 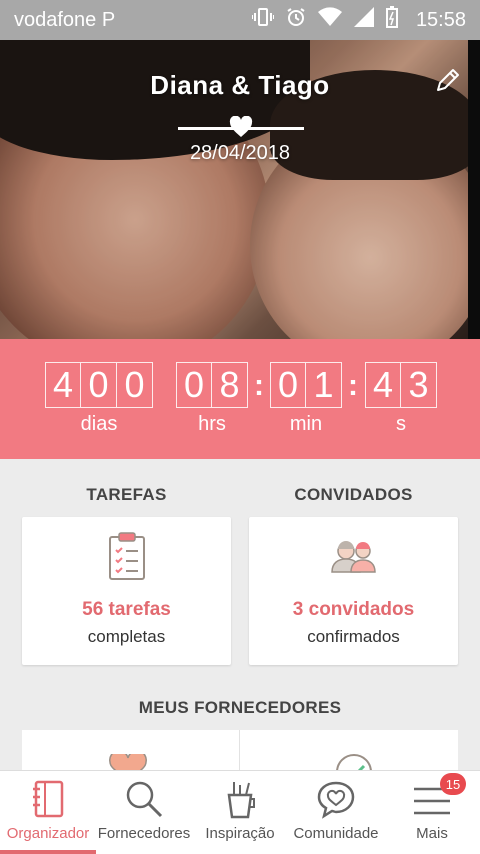 What do you see at coordinates (432, 812) in the screenshot?
I see `nav-mais: 15 Mais` at bounding box center [432, 812].